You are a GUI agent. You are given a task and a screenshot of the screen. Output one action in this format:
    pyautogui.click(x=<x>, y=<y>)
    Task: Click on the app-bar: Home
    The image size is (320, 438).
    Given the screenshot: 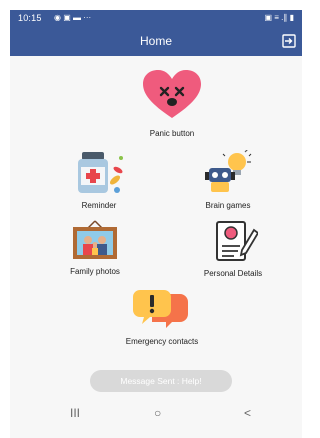 What is the action you would take?
    pyautogui.click(x=156, y=42)
    